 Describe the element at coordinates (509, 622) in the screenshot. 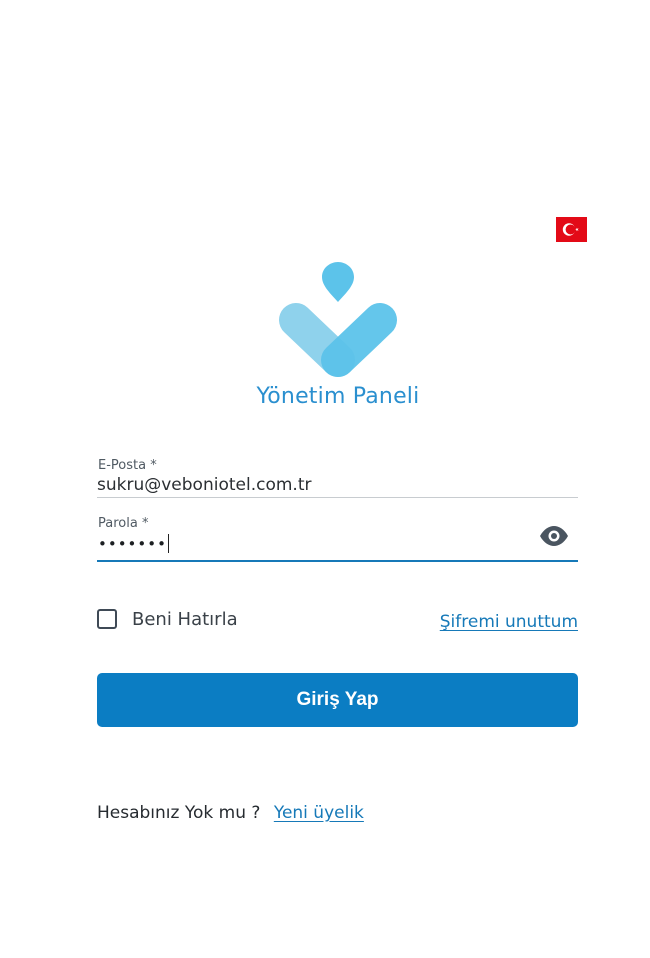

I see `forgot-password-link: Şifremi unuttum` at that location.